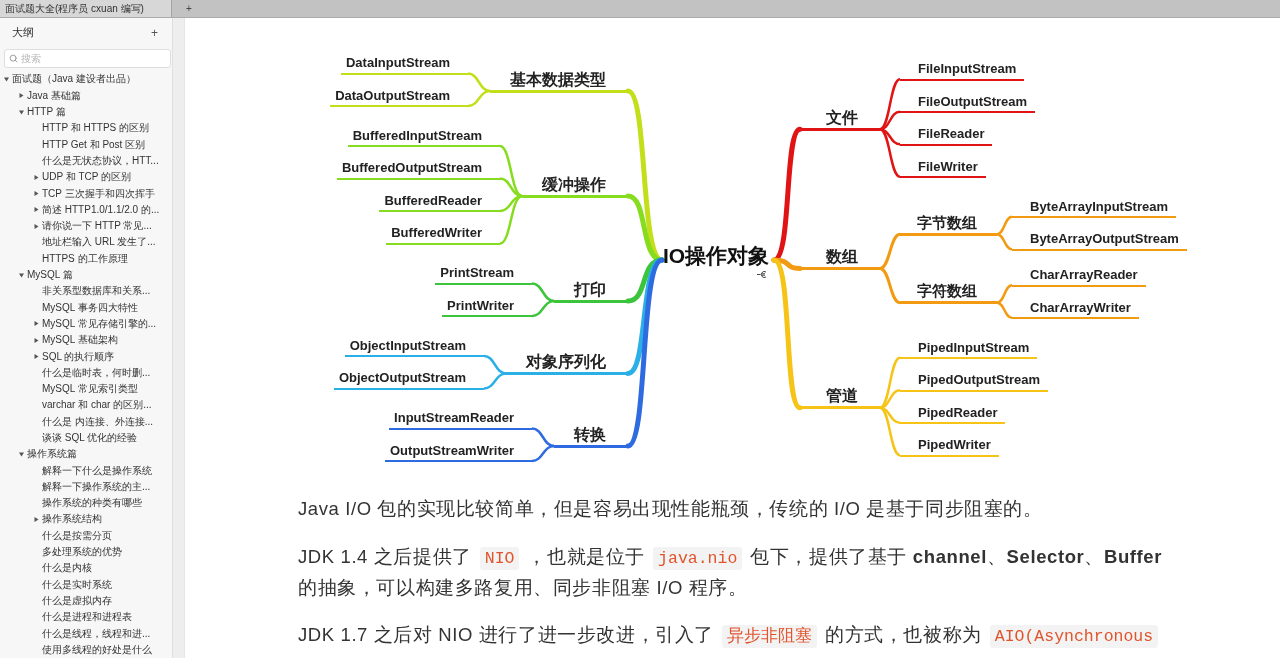 The image size is (1280, 658). What do you see at coordinates (86, 177) in the screenshot?
I see `tree-item: UDP 和 TCP 的区别` at bounding box center [86, 177].